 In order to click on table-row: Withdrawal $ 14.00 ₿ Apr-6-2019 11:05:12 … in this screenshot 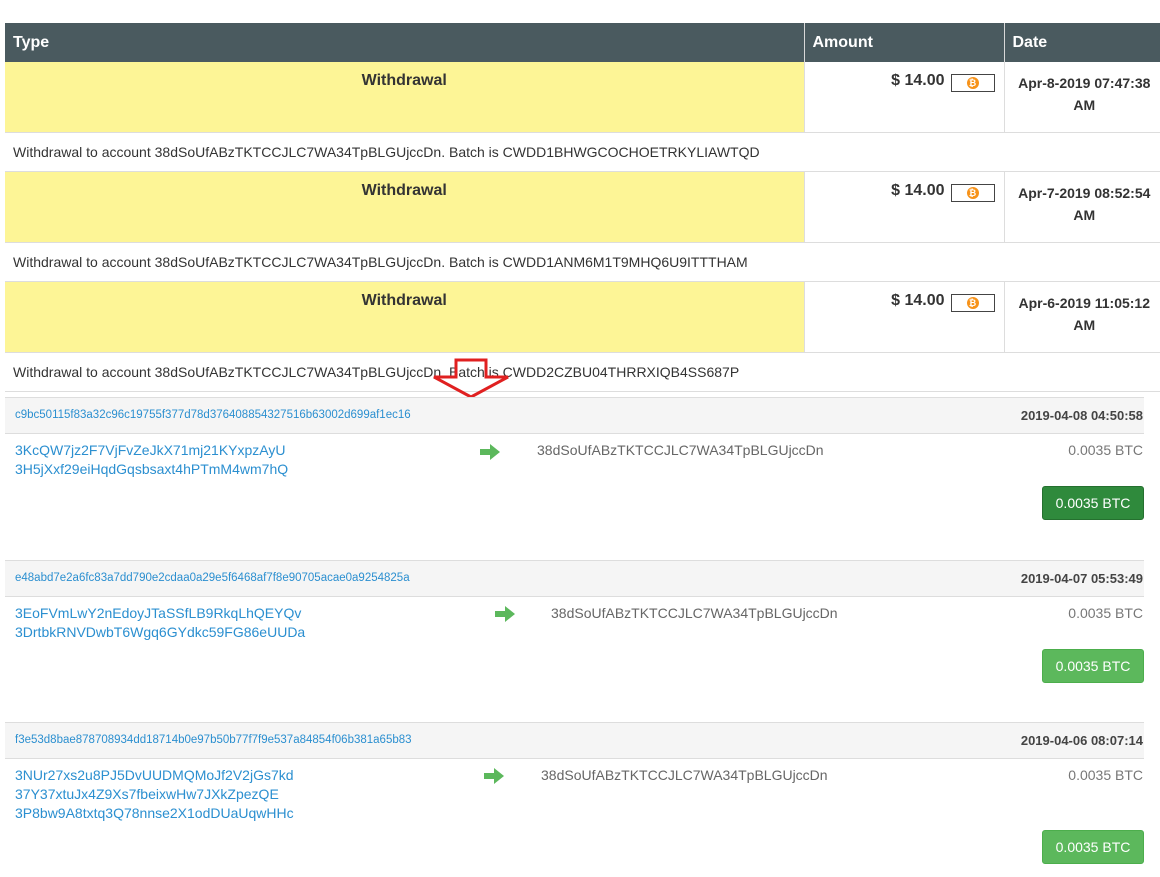, I will do `click(582, 317)`.